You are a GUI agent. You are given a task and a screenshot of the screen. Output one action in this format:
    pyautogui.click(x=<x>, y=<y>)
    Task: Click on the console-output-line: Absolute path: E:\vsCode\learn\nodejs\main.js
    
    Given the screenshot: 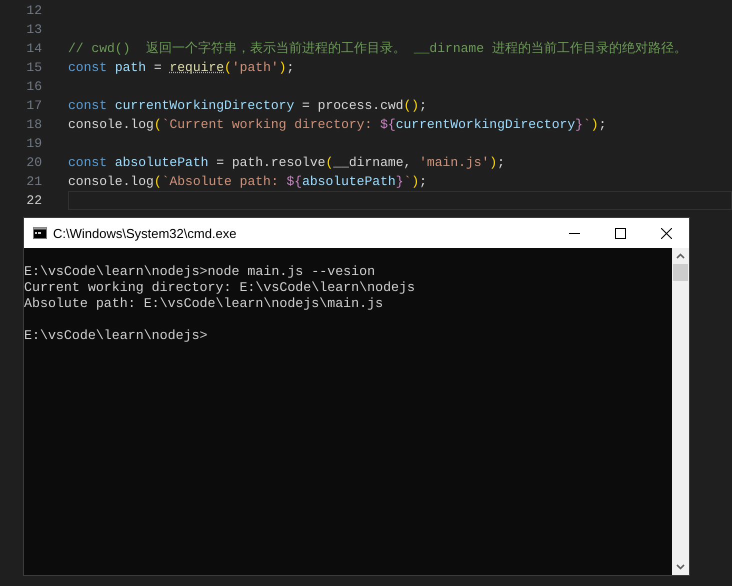 What is the action you would take?
    pyautogui.click(x=204, y=304)
    